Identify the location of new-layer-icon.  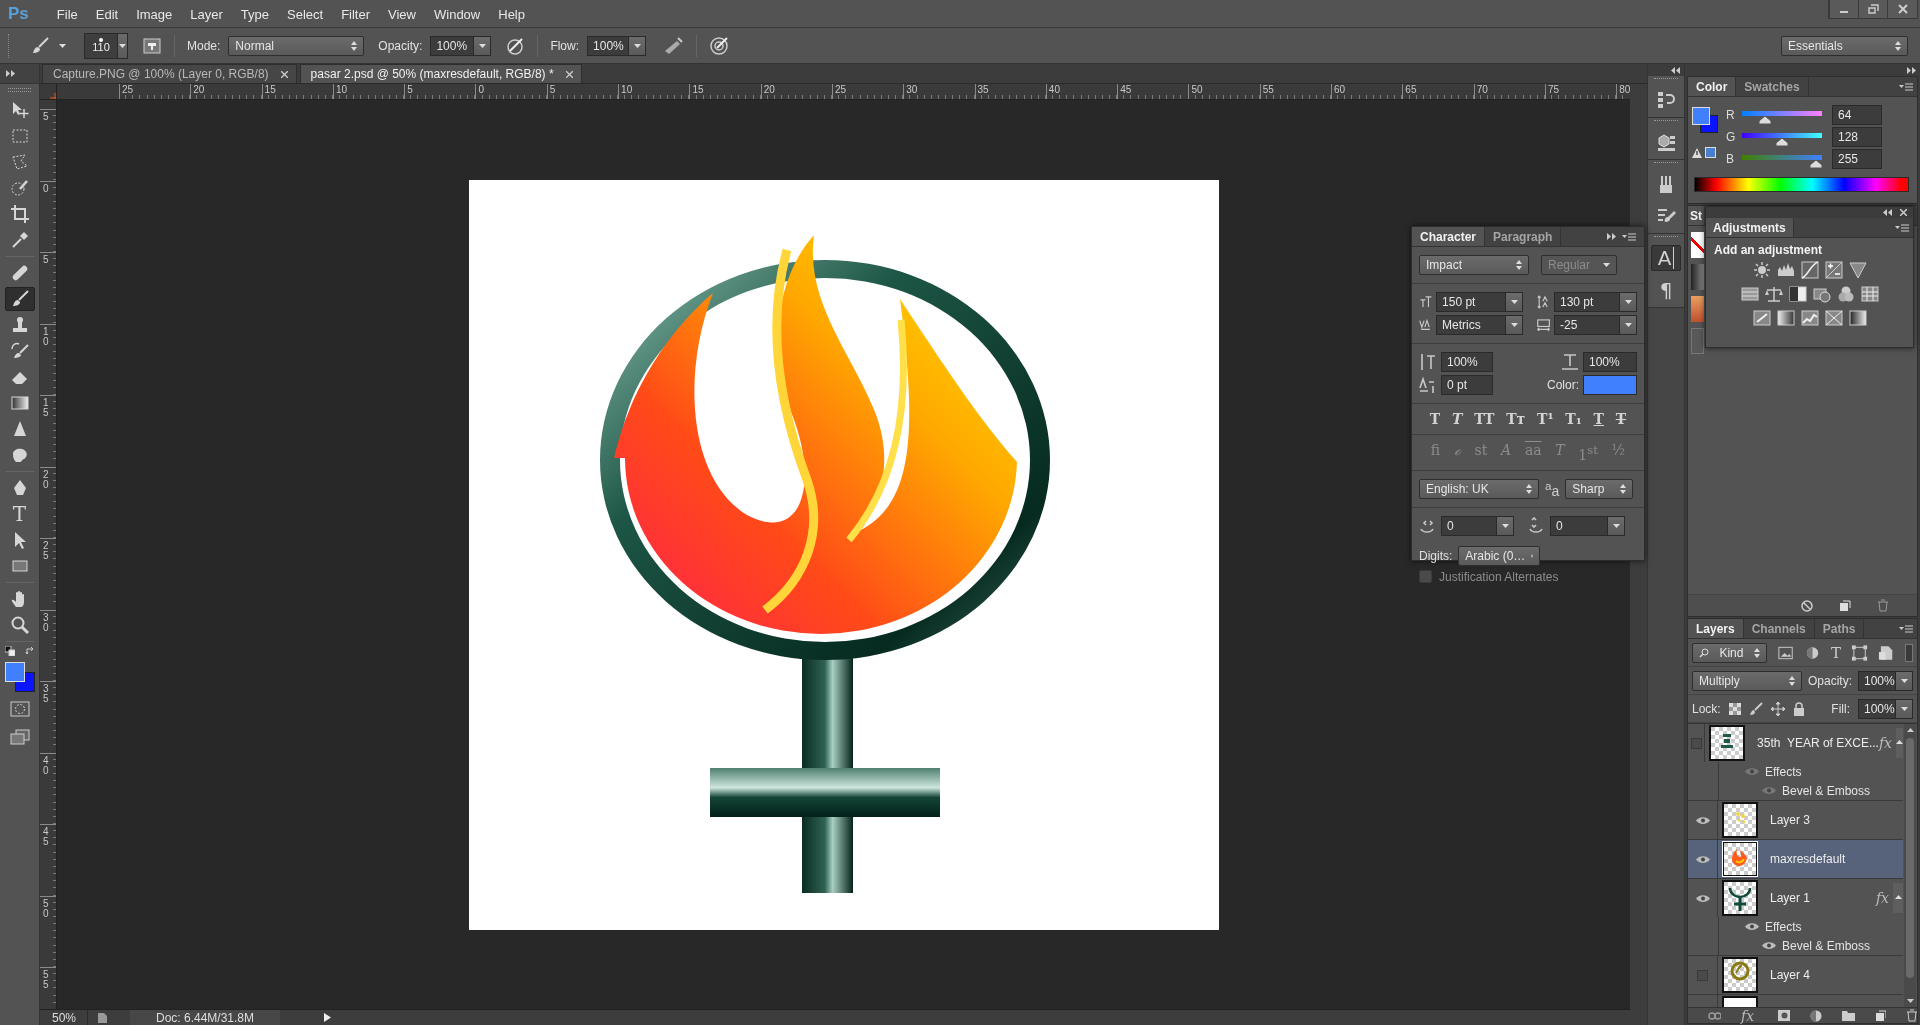
(1880, 1015).